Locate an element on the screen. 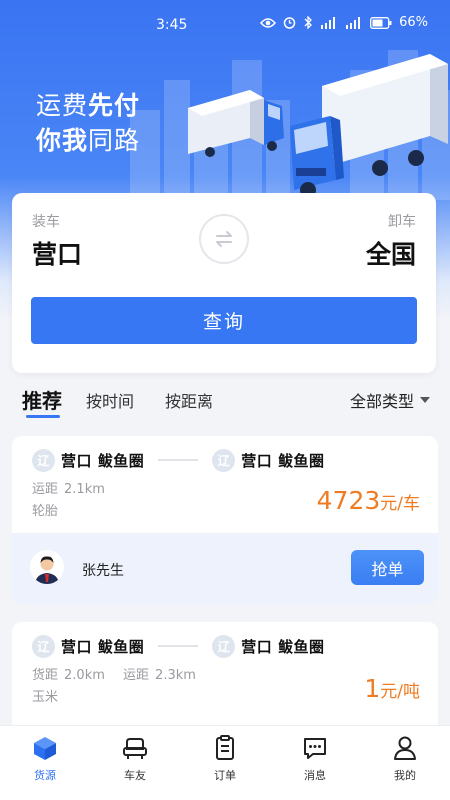 Image resolution: width=450 pixels, height=800 pixels. alarm-icon is located at coordinates (289, 23).